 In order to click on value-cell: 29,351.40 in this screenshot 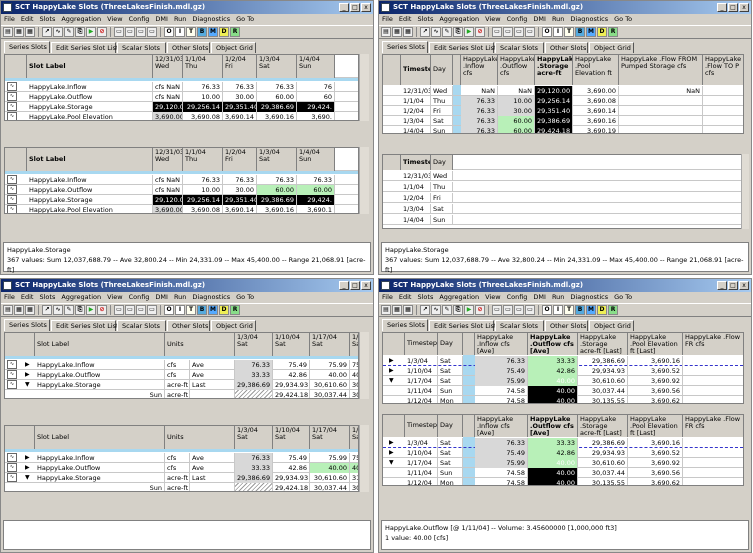, I will do `click(240, 107)`.